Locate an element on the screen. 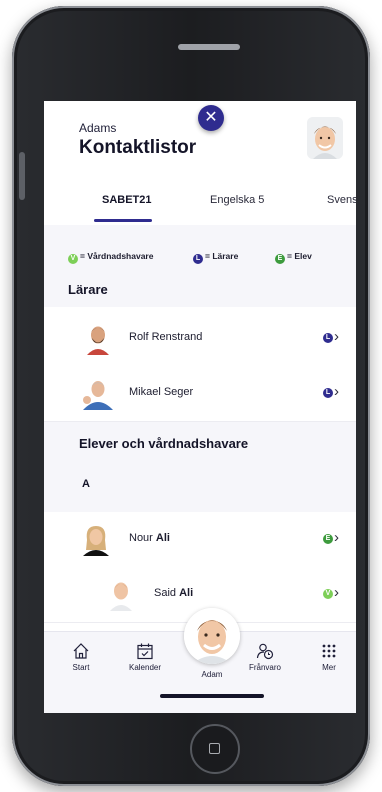 Image resolution: width=382 pixels, height=792 pixels. speaker-grille is located at coordinates (209, 47).